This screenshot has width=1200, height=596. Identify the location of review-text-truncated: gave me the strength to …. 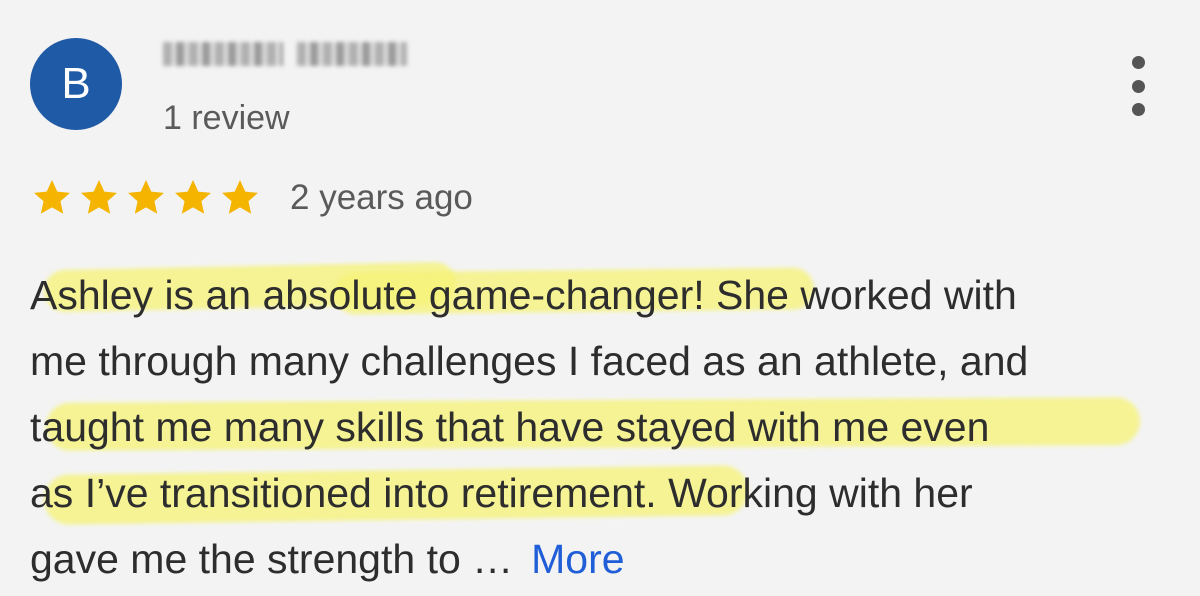
(272, 559).